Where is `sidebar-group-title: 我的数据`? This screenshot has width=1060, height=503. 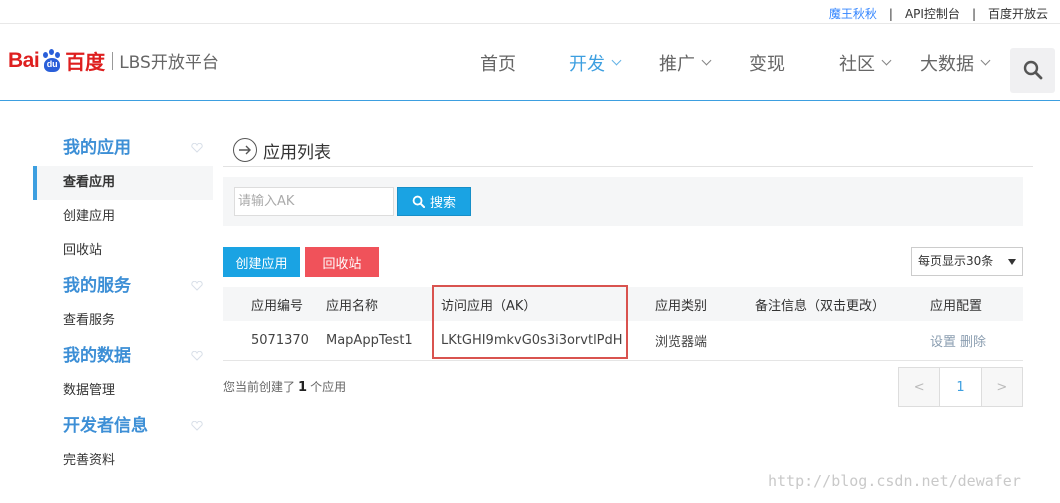 sidebar-group-title: 我的数据 is located at coordinates (97, 356).